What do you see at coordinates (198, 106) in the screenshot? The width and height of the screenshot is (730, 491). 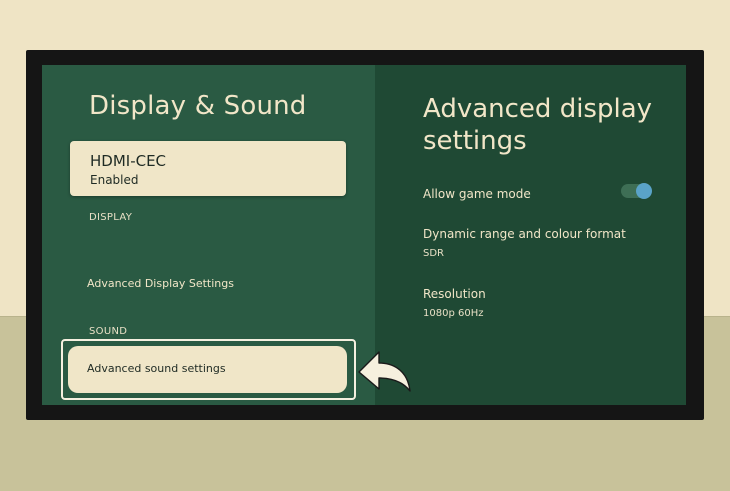 I see `page-title: Display & Sound` at bounding box center [198, 106].